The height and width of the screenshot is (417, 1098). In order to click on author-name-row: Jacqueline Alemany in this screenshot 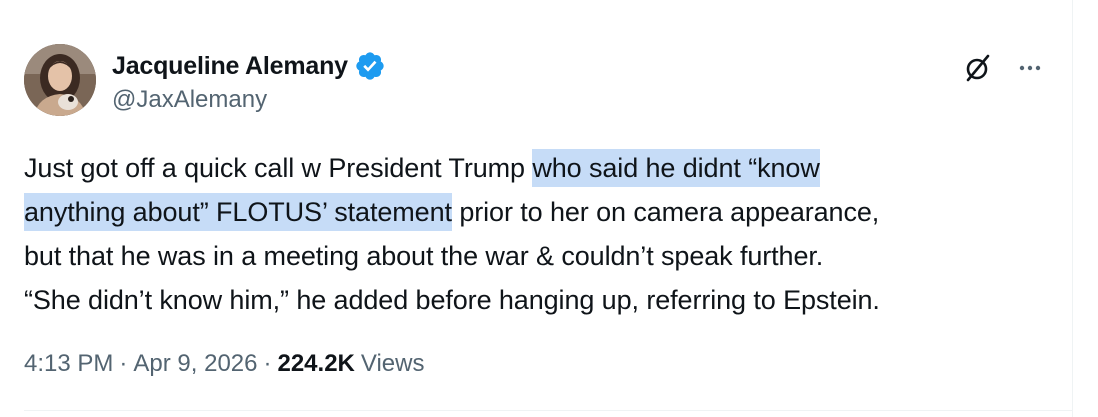, I will do `click(249, 66)`.